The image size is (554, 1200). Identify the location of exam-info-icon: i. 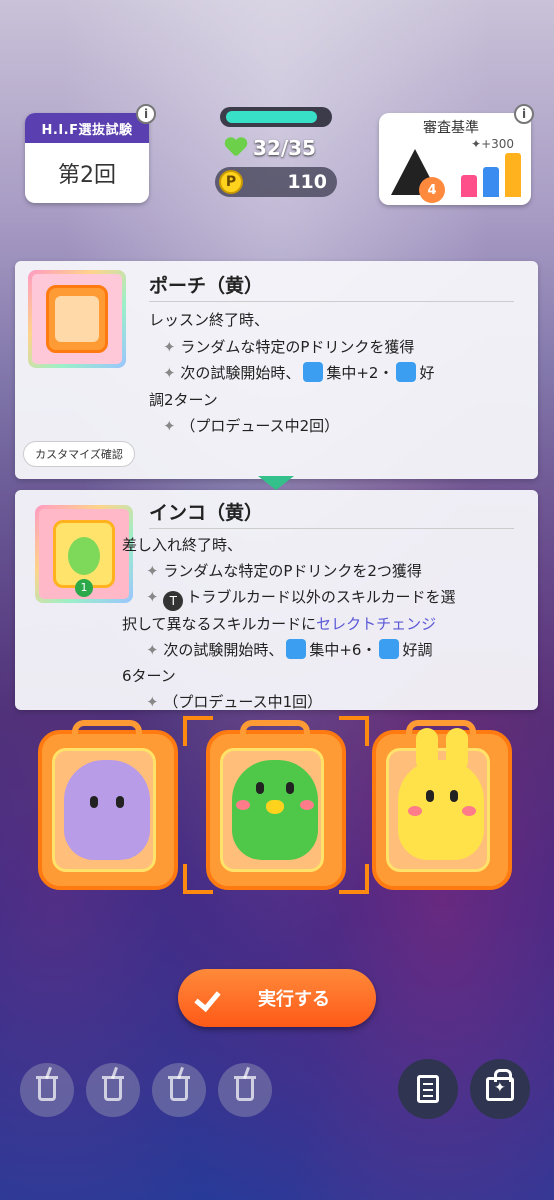
(146, 114).